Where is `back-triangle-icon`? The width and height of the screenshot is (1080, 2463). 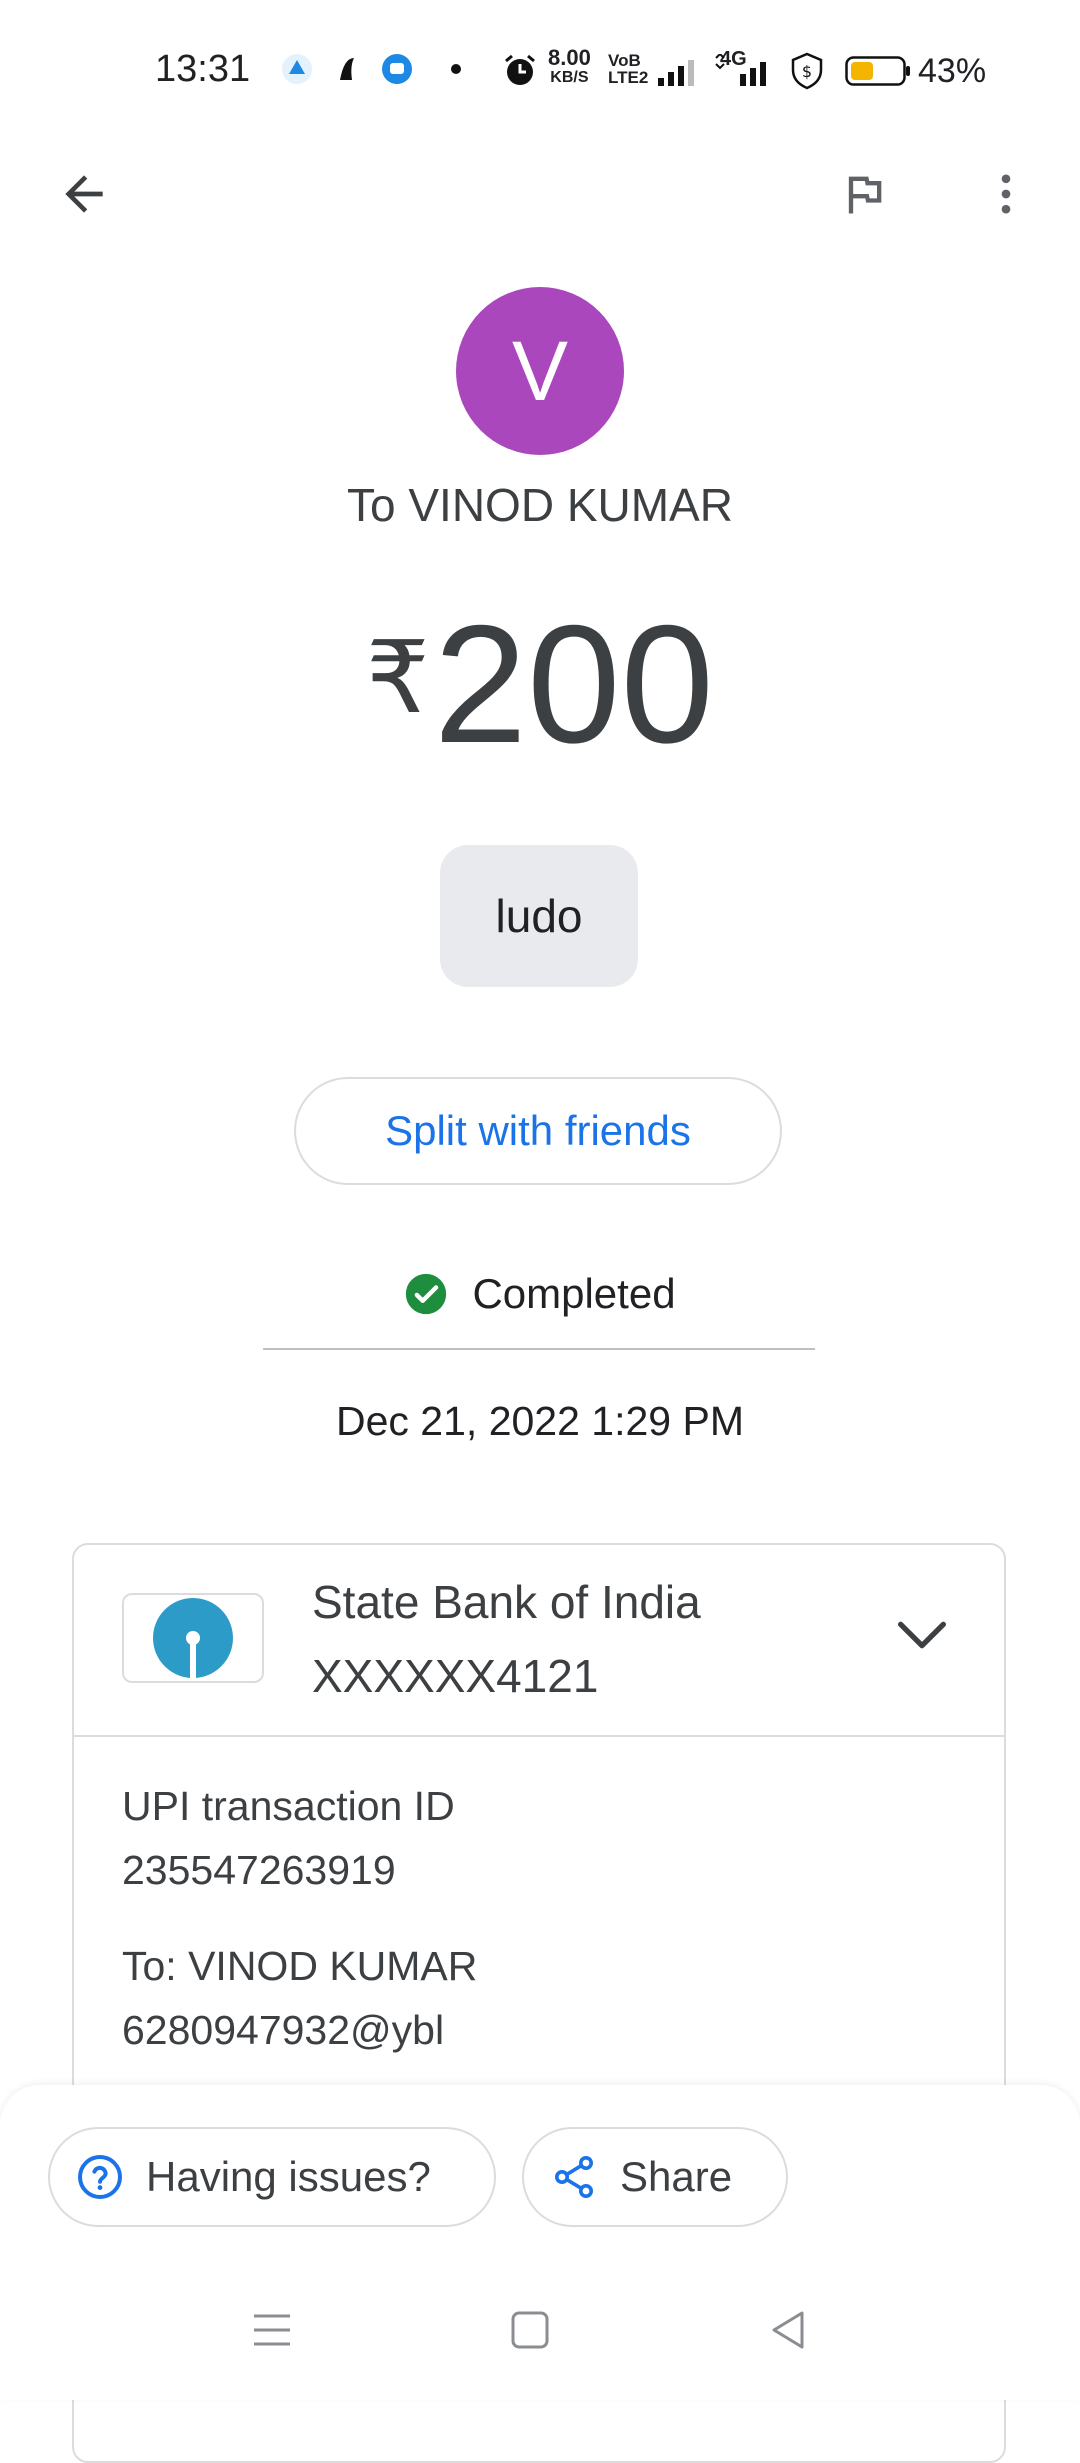 back-triangle-icon is located at coordinates (788, 2330).